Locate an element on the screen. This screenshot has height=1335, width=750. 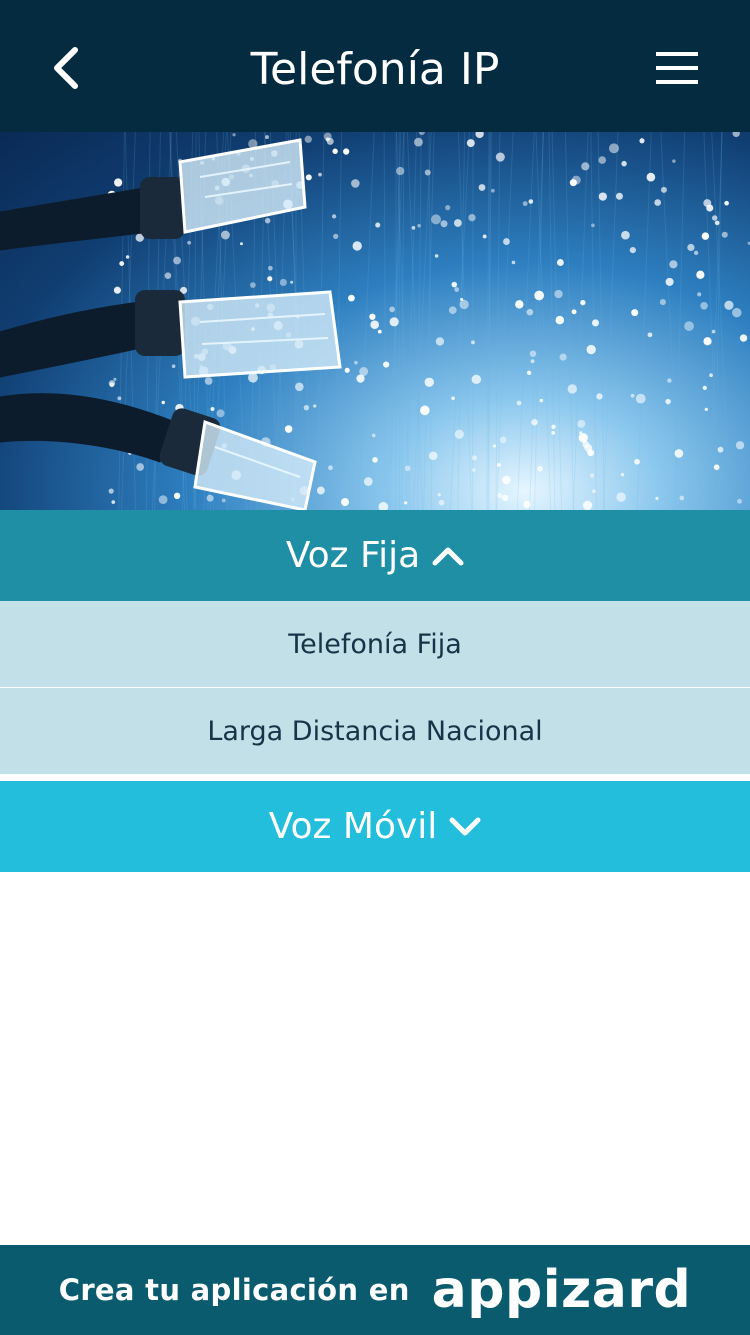
list-item-telefonia-fija: Telefonía Fija is located at coordinates (375, 644).